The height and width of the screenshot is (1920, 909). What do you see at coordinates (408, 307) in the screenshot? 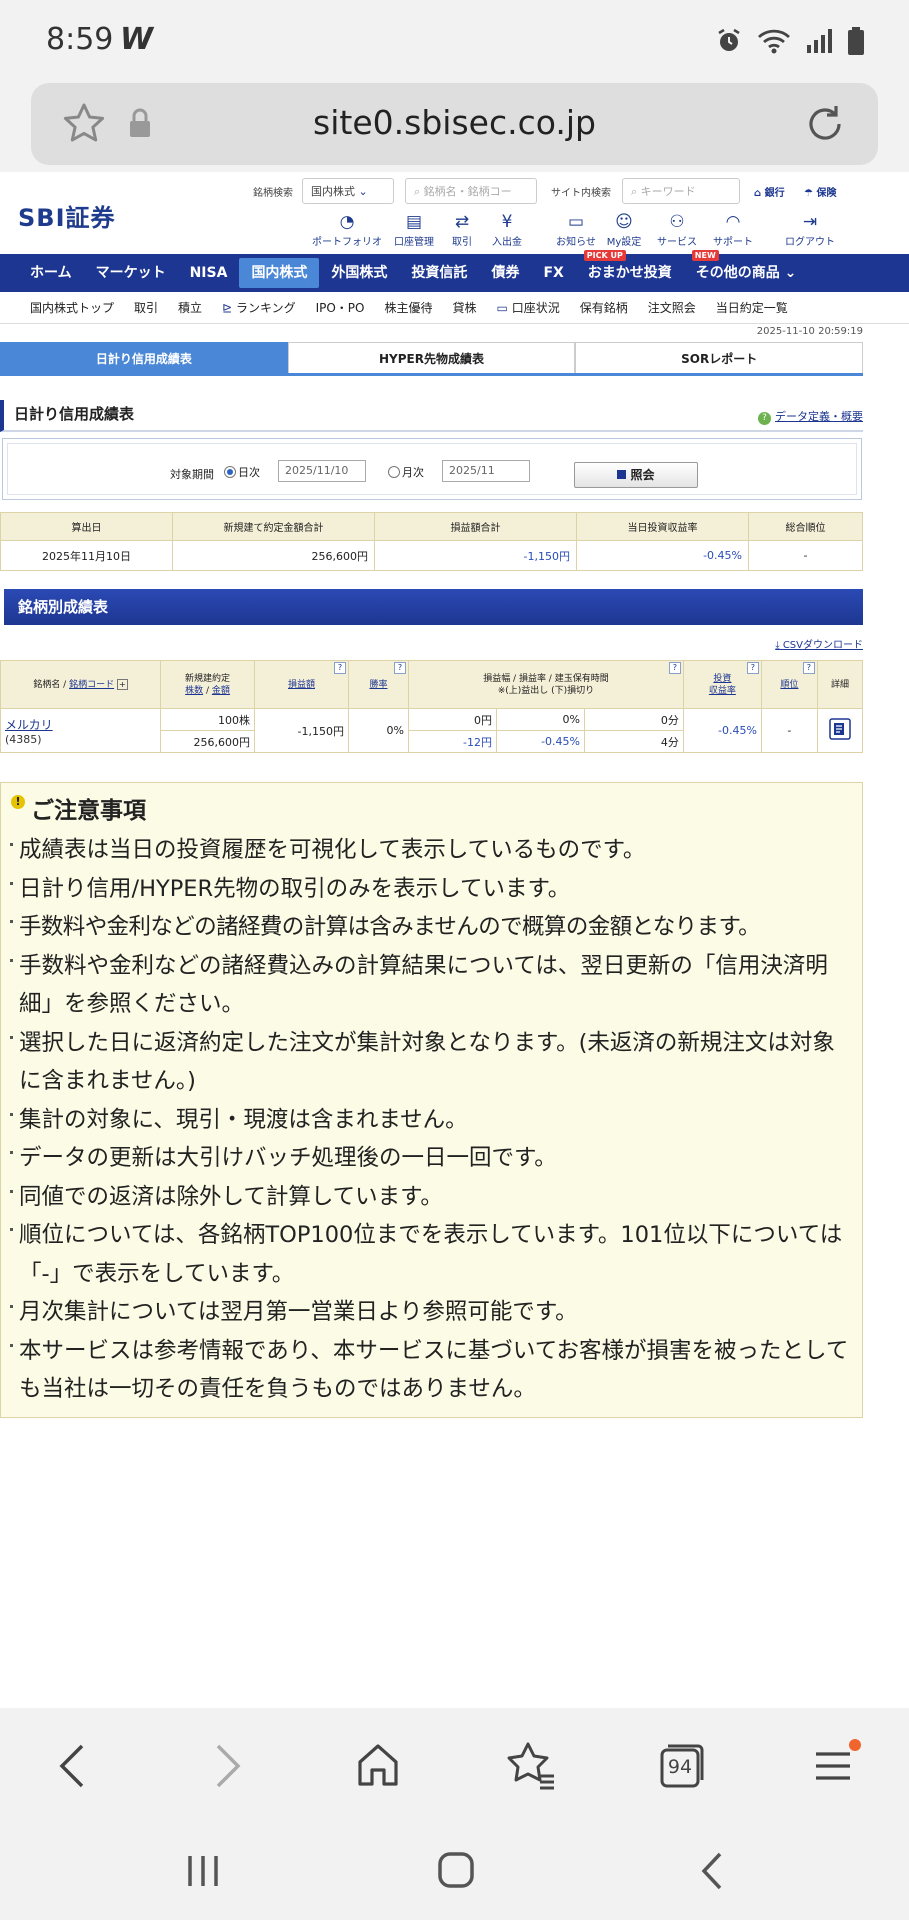
I see `subnav-yutai: 株主優待` at bounding box center [408, 307].